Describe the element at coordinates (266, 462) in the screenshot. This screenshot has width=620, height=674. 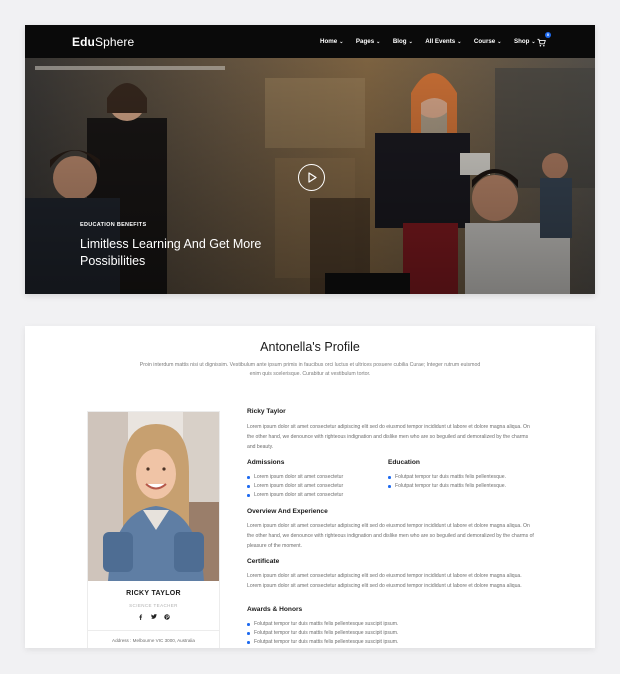
I see `admissions-heading: Admissions` at that location.